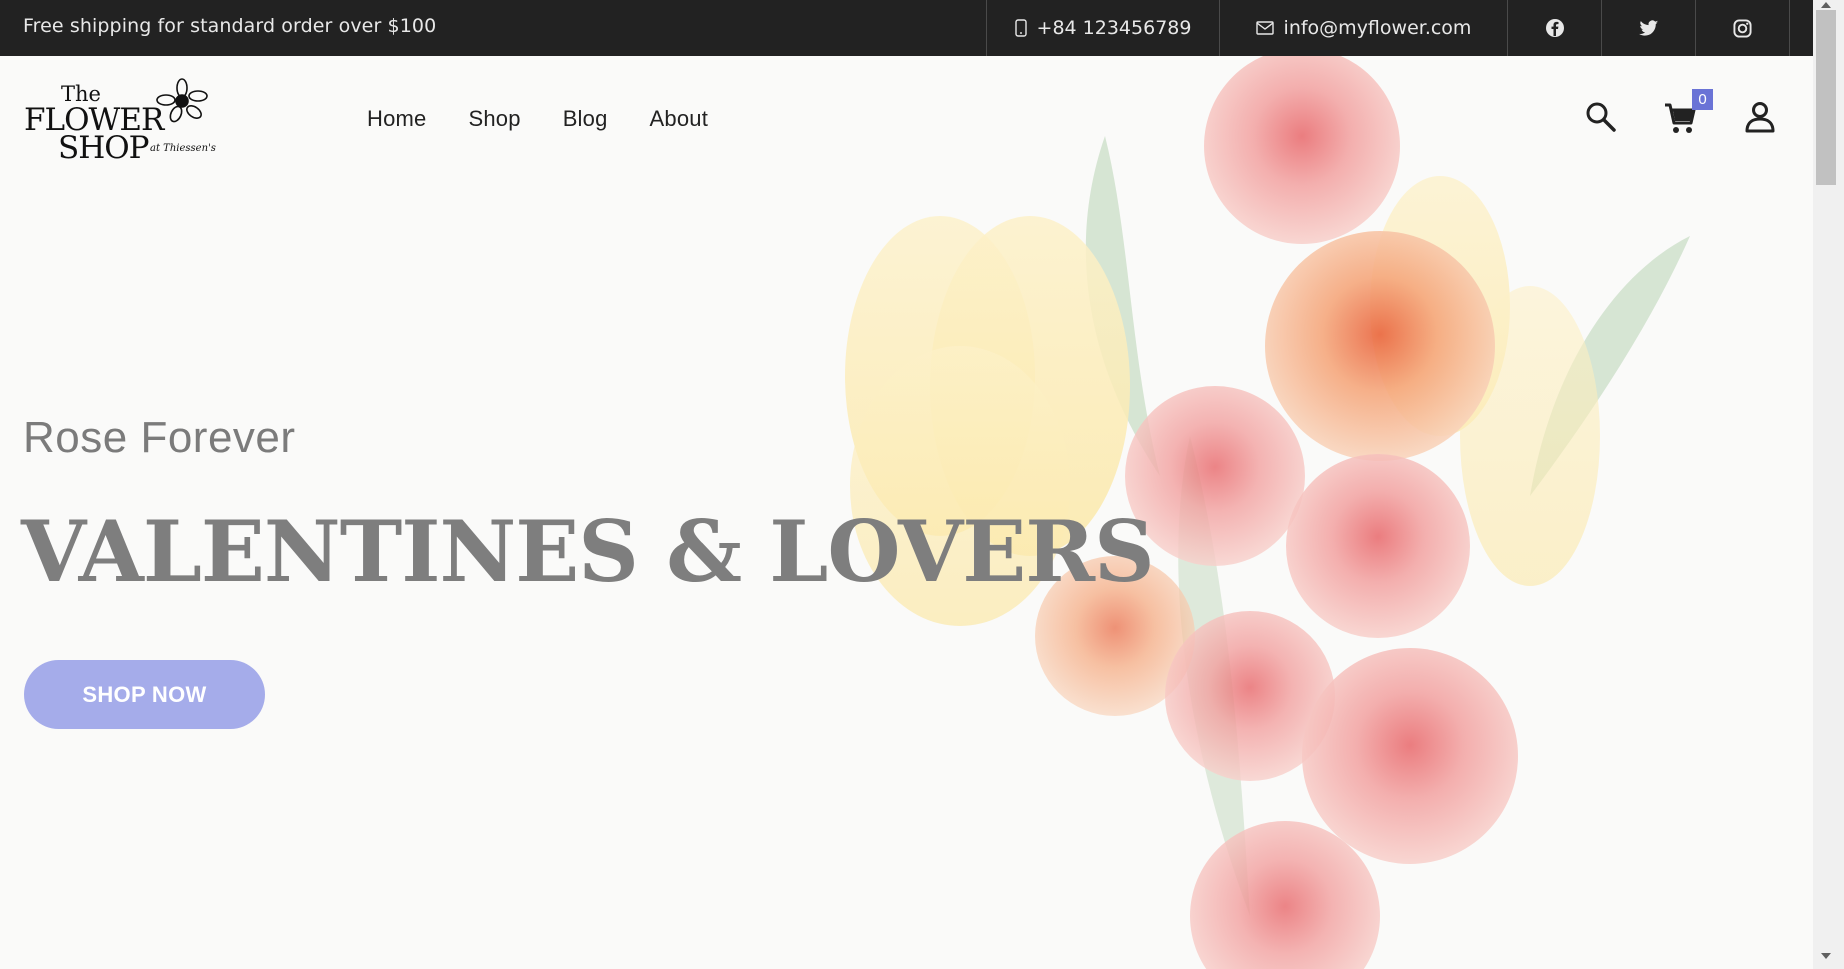 Image resolution: width=1844 pixels, height=969 pixels. Describe the element at coordinates (397, 119) in the screenshot. I see `nav-home: Home` at that location.